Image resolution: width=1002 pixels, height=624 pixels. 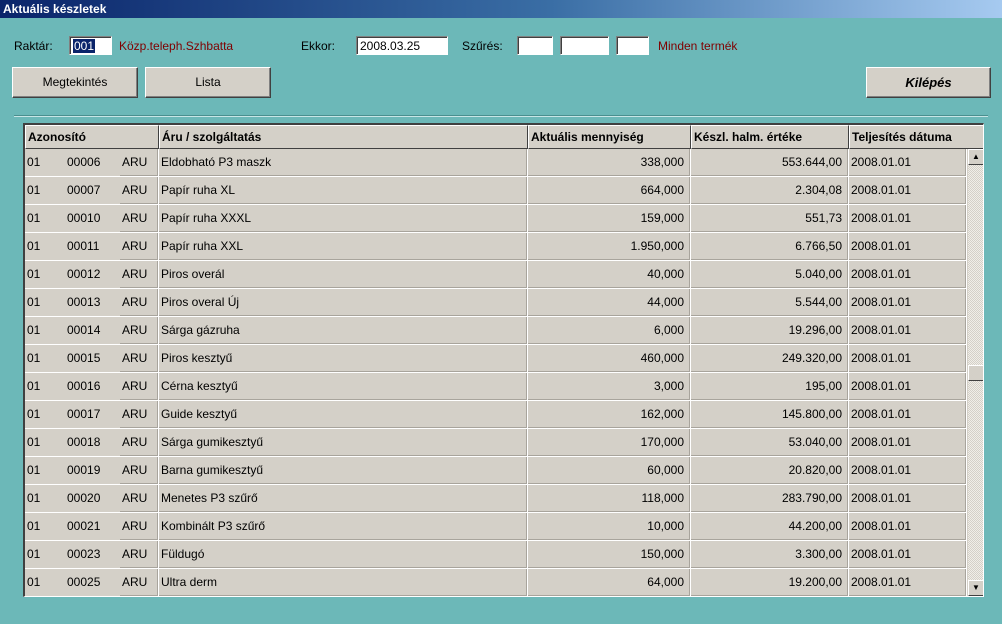 What do you see at coordinates (609, 275) in the screenshot?
I see `cell-quantity: 40,000` at bounding box center [609, 275].